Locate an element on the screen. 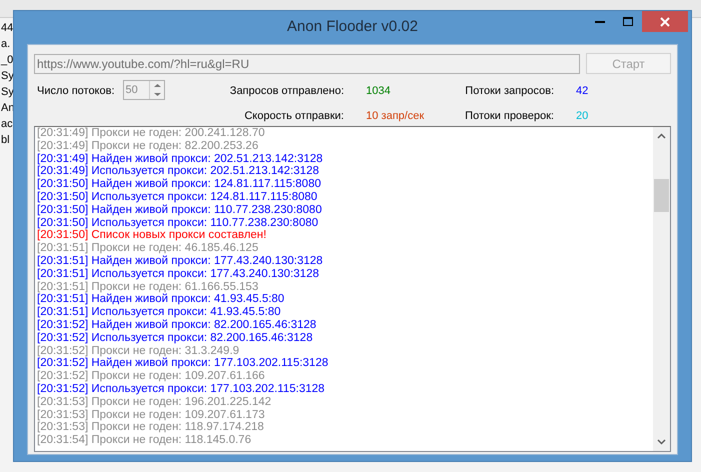 The image size is (701, 472). stat-value: 10 запр/сек is located at coordinates (395, 116).